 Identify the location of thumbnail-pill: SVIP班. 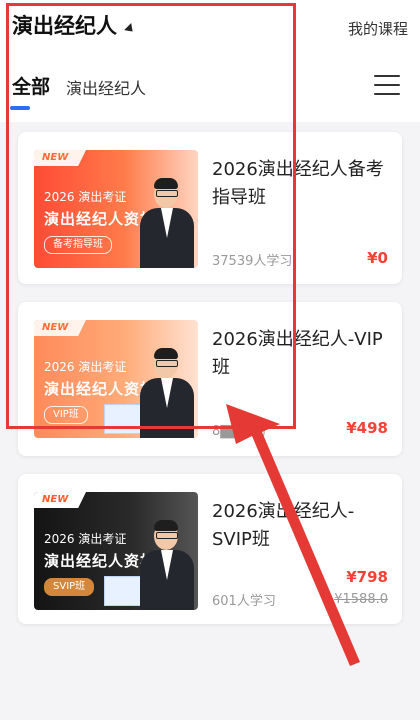
(69, 587).